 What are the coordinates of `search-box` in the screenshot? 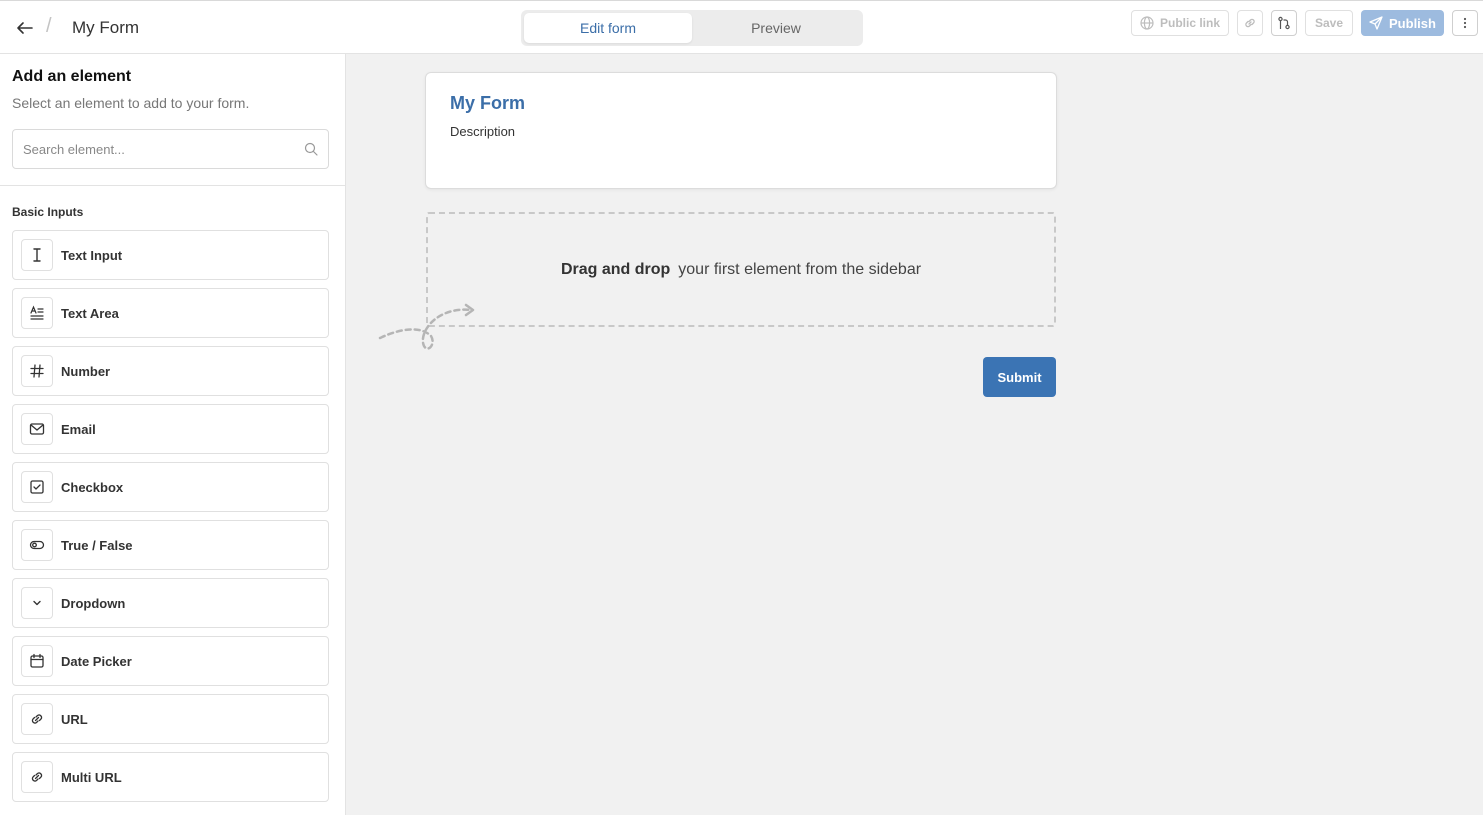 It's located at (170, 149).